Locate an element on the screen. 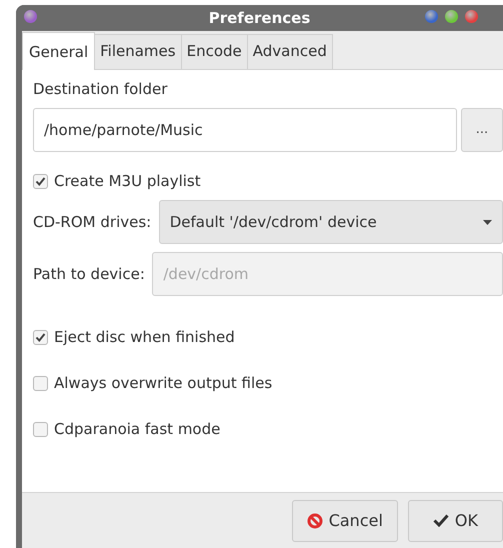 Image resolution: width=503 pixels, height=548 pixels. tab: General is located at coordinates (59, 51).